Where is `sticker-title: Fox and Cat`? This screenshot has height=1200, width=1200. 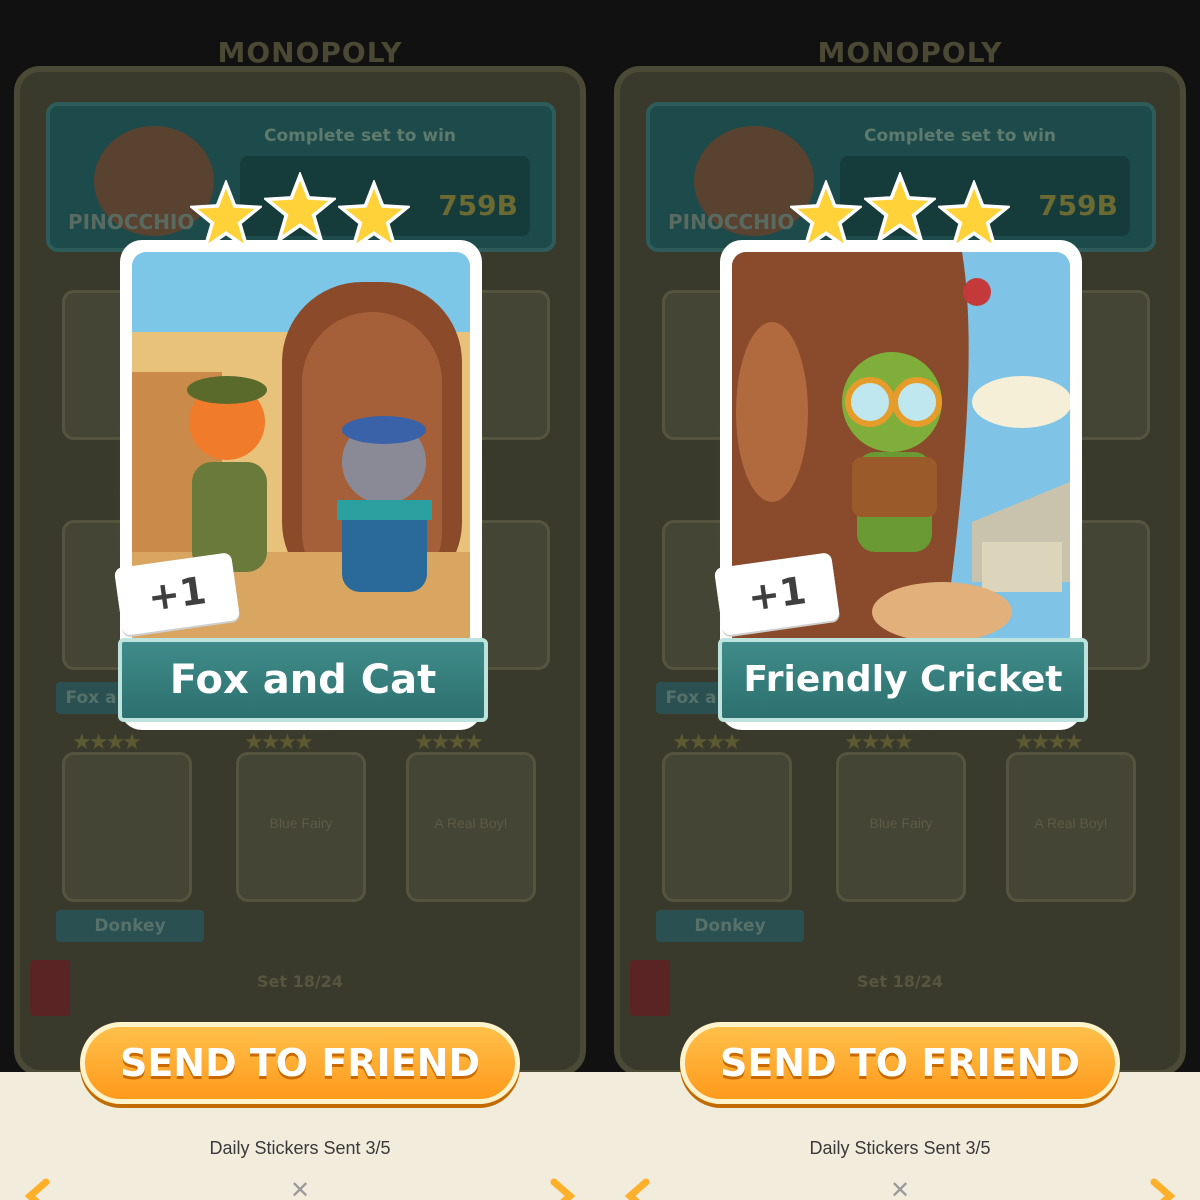 sticker-title: Fox and Cat is located at coordinates (303, 680).